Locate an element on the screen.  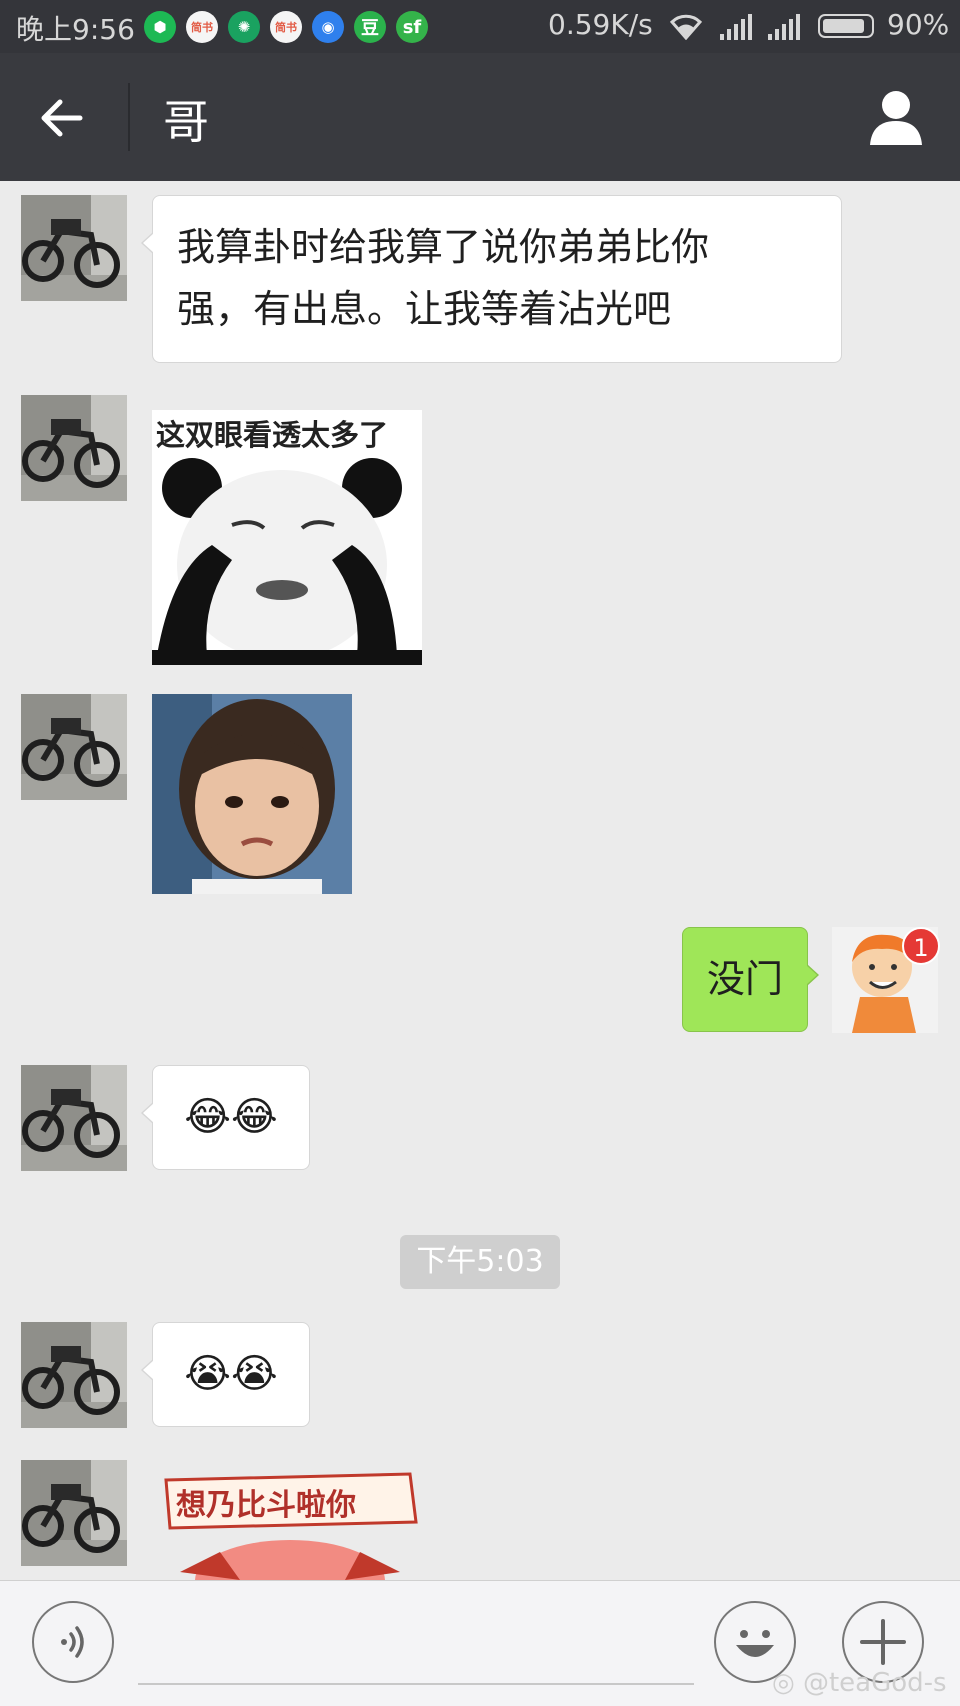
status-bar: 晚上9:56 ⬢ 简书 ✺ 简书 ◉ 豆 sf 0.59K/s 90% is located at coordinates (480, 26).